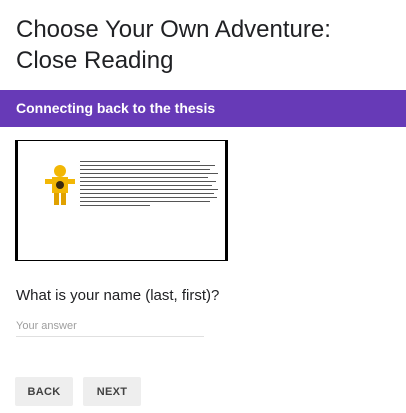  What do you see at coordinates (118, 295) in the screenshot?
I see `question-label: What is your name (last, first)?` at bounding box center [118, 295].